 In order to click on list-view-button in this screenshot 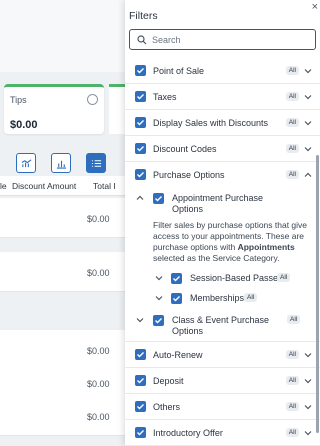, I will do `click(96, 163)`.